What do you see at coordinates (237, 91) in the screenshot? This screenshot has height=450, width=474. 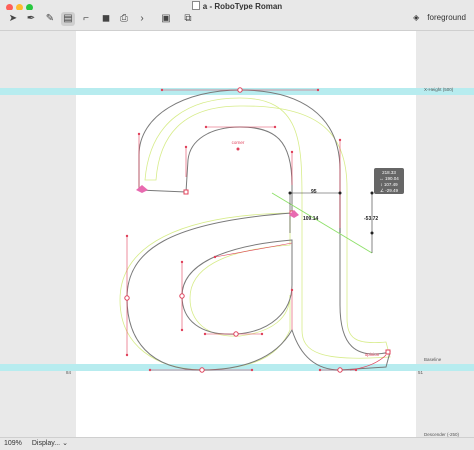 I see `xheight-guide` at bounding box center [237, 91].